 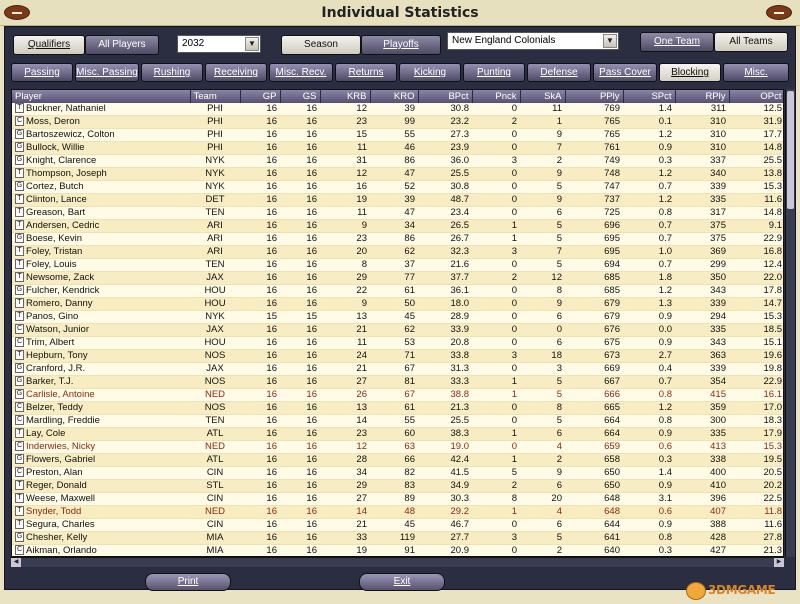 What do you see at coordinates (101, 512) in the screenshot?
I see `player-cell: T Snyder, Todd` at bounding box center [101, 512].